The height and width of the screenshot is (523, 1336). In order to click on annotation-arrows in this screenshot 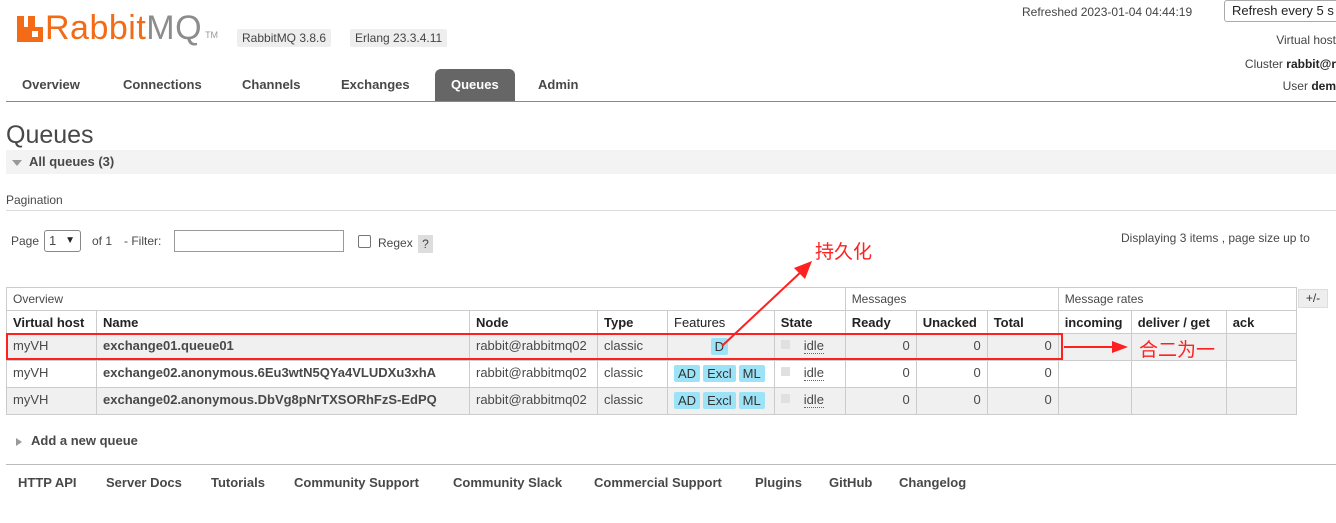, I will do `click(924, 307)`.